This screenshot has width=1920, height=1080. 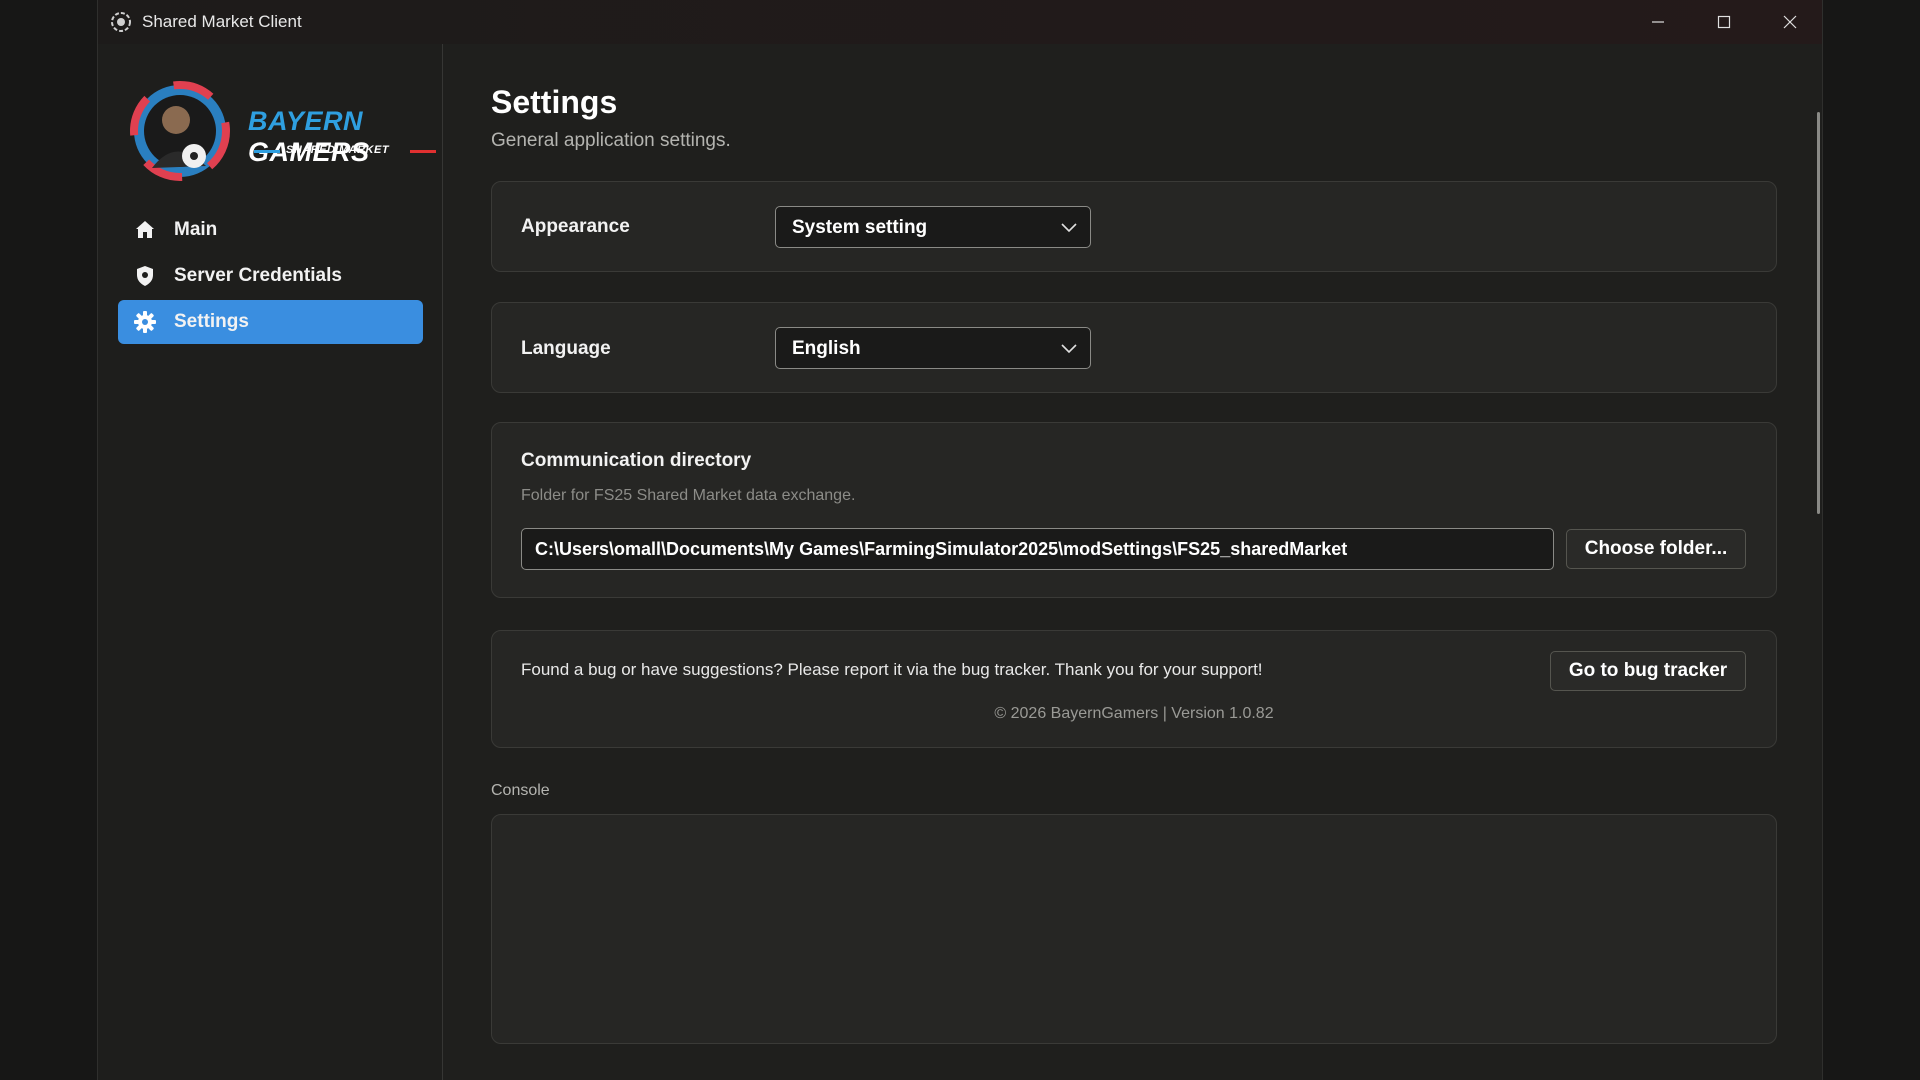 I want to click on sidebar-item-label: Server Credentials, so click(x=258, y=275).